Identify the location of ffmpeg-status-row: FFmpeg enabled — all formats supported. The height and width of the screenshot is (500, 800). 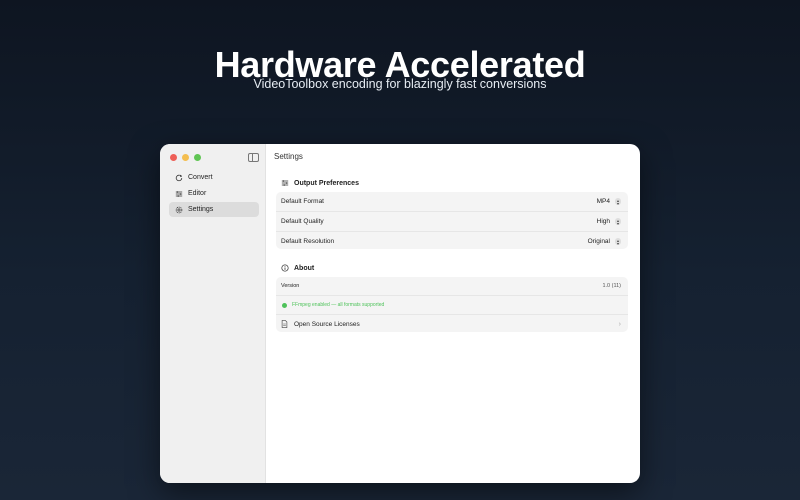
(452, 305).